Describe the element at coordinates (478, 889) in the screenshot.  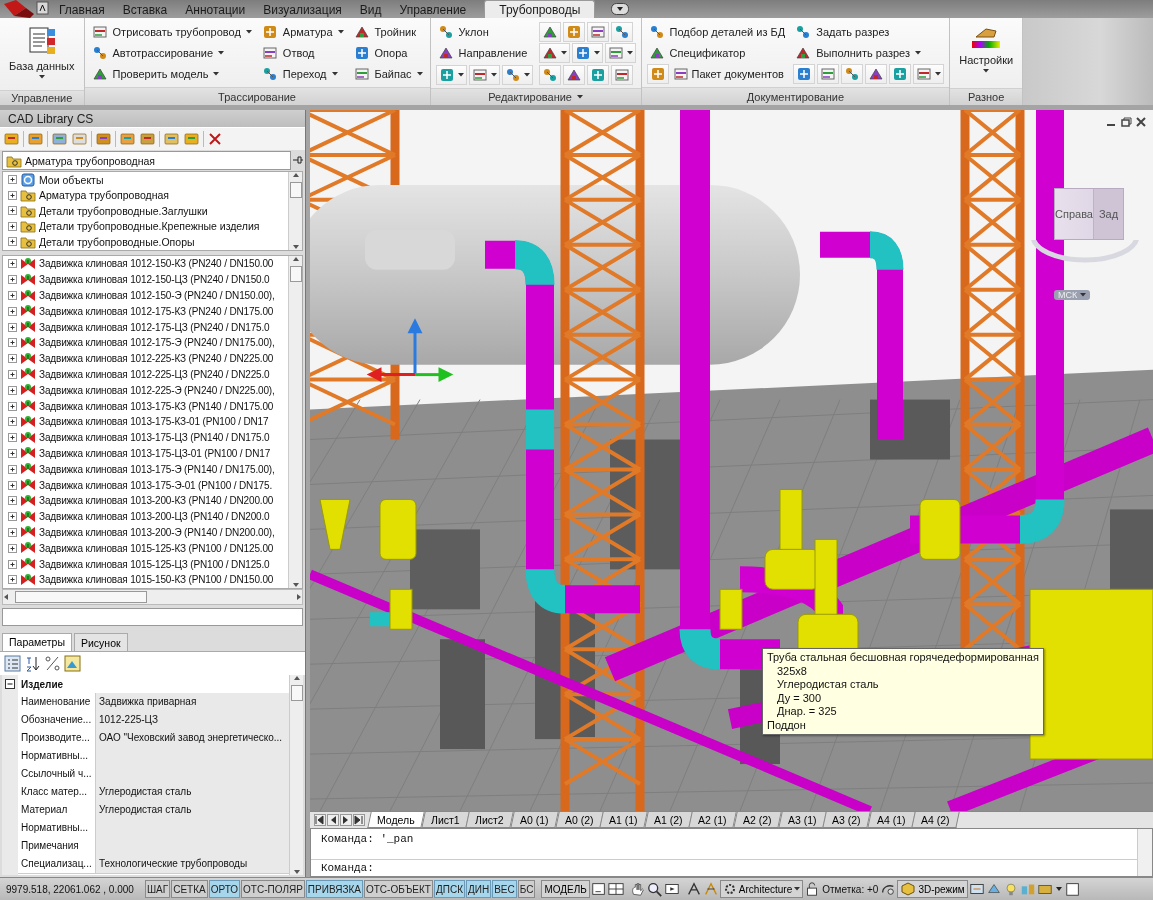
I see `status-toggle-button: ДИН` at that location.